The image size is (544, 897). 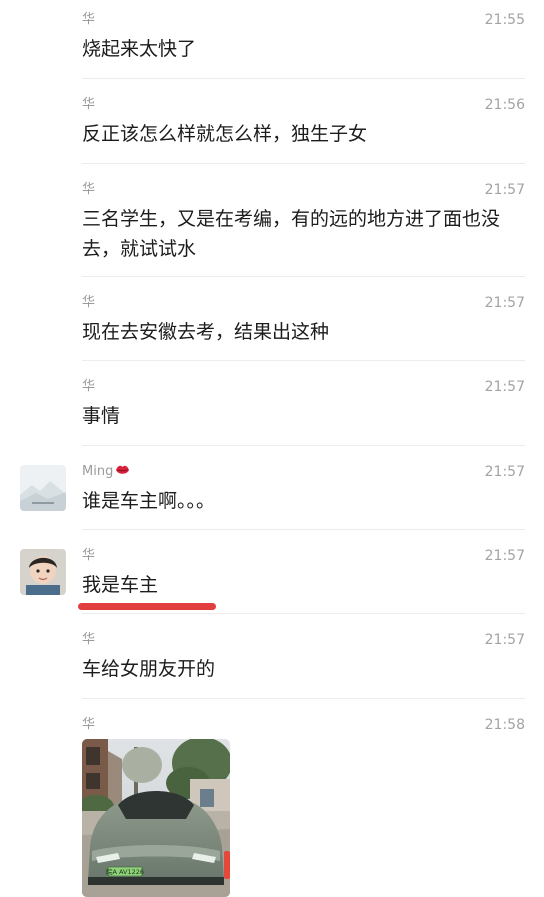 What do you see at coordinates (272, 37) in the screenshot?
I see `chat-message: 华 21:55 烧起来太快了` at bounding box center [272, 37].